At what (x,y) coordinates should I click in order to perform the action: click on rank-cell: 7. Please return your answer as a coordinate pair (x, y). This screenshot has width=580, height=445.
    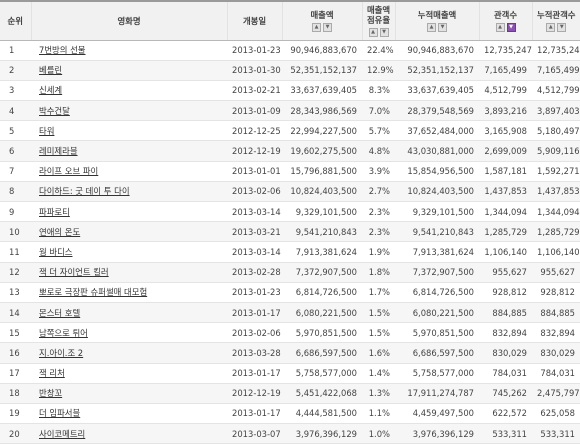
    Looking at the image, I should click on (15, 171).